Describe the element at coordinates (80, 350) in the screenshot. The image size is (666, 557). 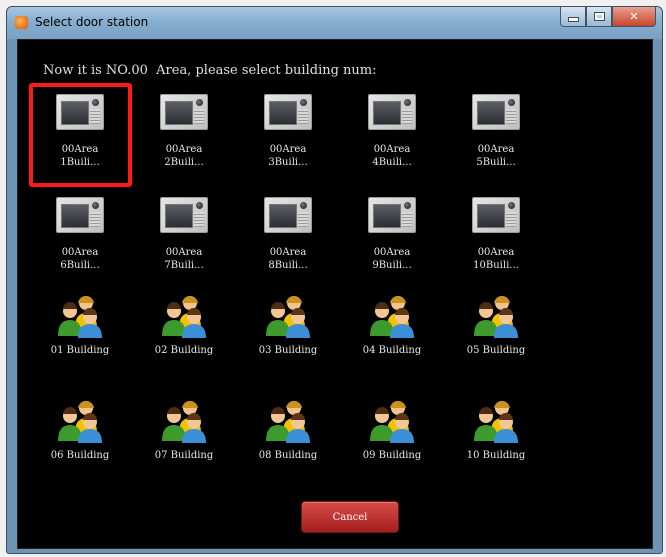
I see `building-label: 01 Building` at that location.